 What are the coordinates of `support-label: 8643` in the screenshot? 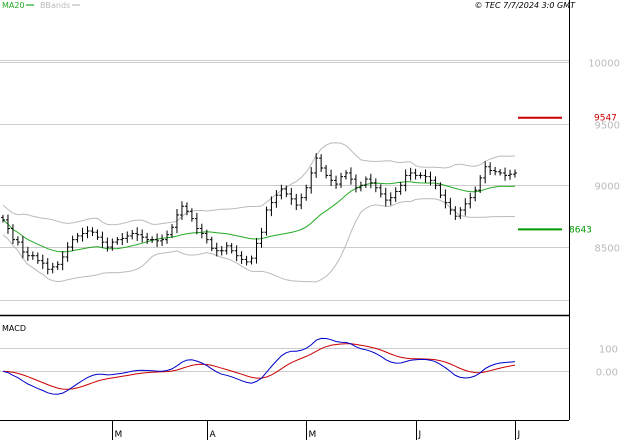 It's located at (580, 230).